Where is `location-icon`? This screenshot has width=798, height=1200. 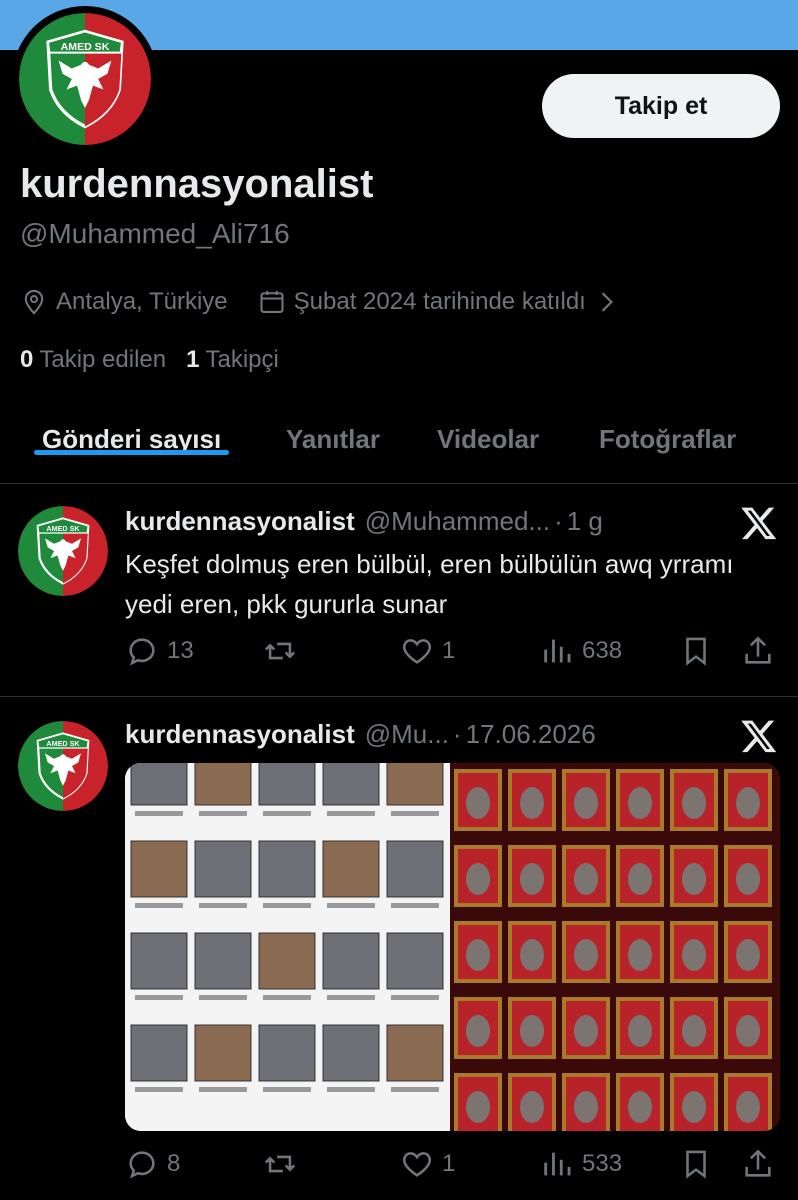 location-icon is located at coordinates (34, 302).